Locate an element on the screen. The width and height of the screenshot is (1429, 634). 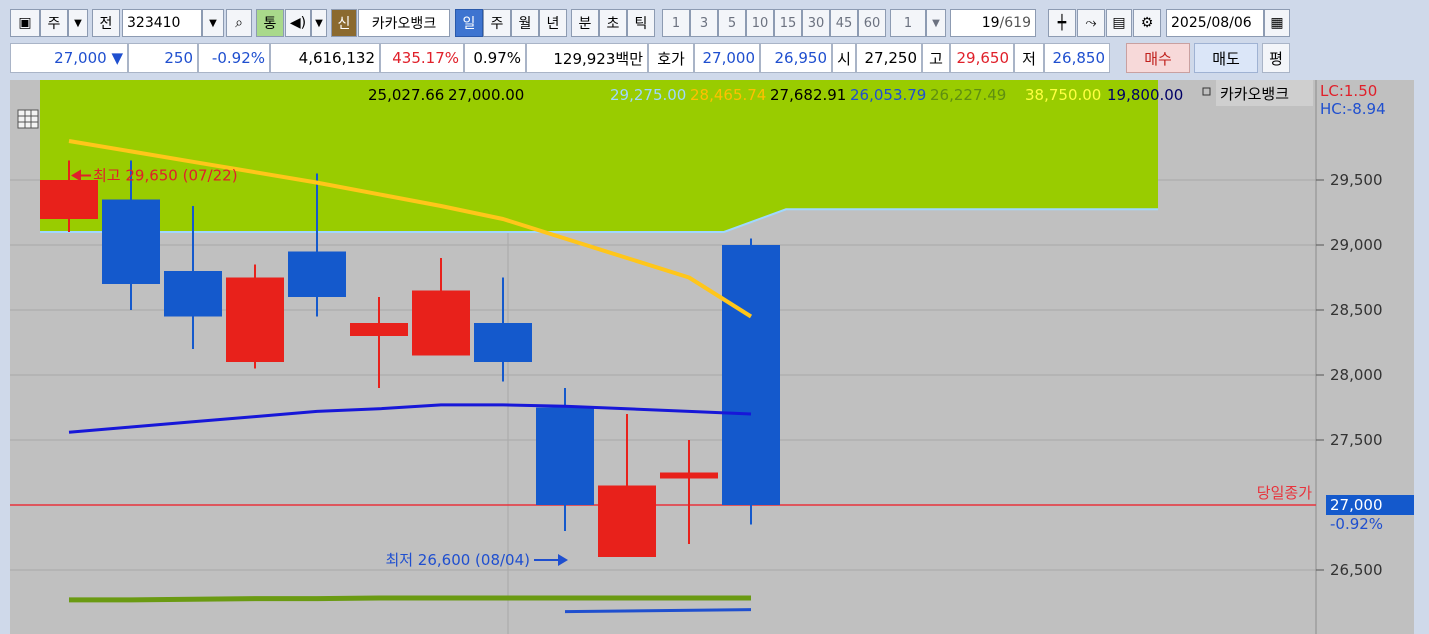
market-dropdown-icon: ▼ is located at coordinates (78, 23).